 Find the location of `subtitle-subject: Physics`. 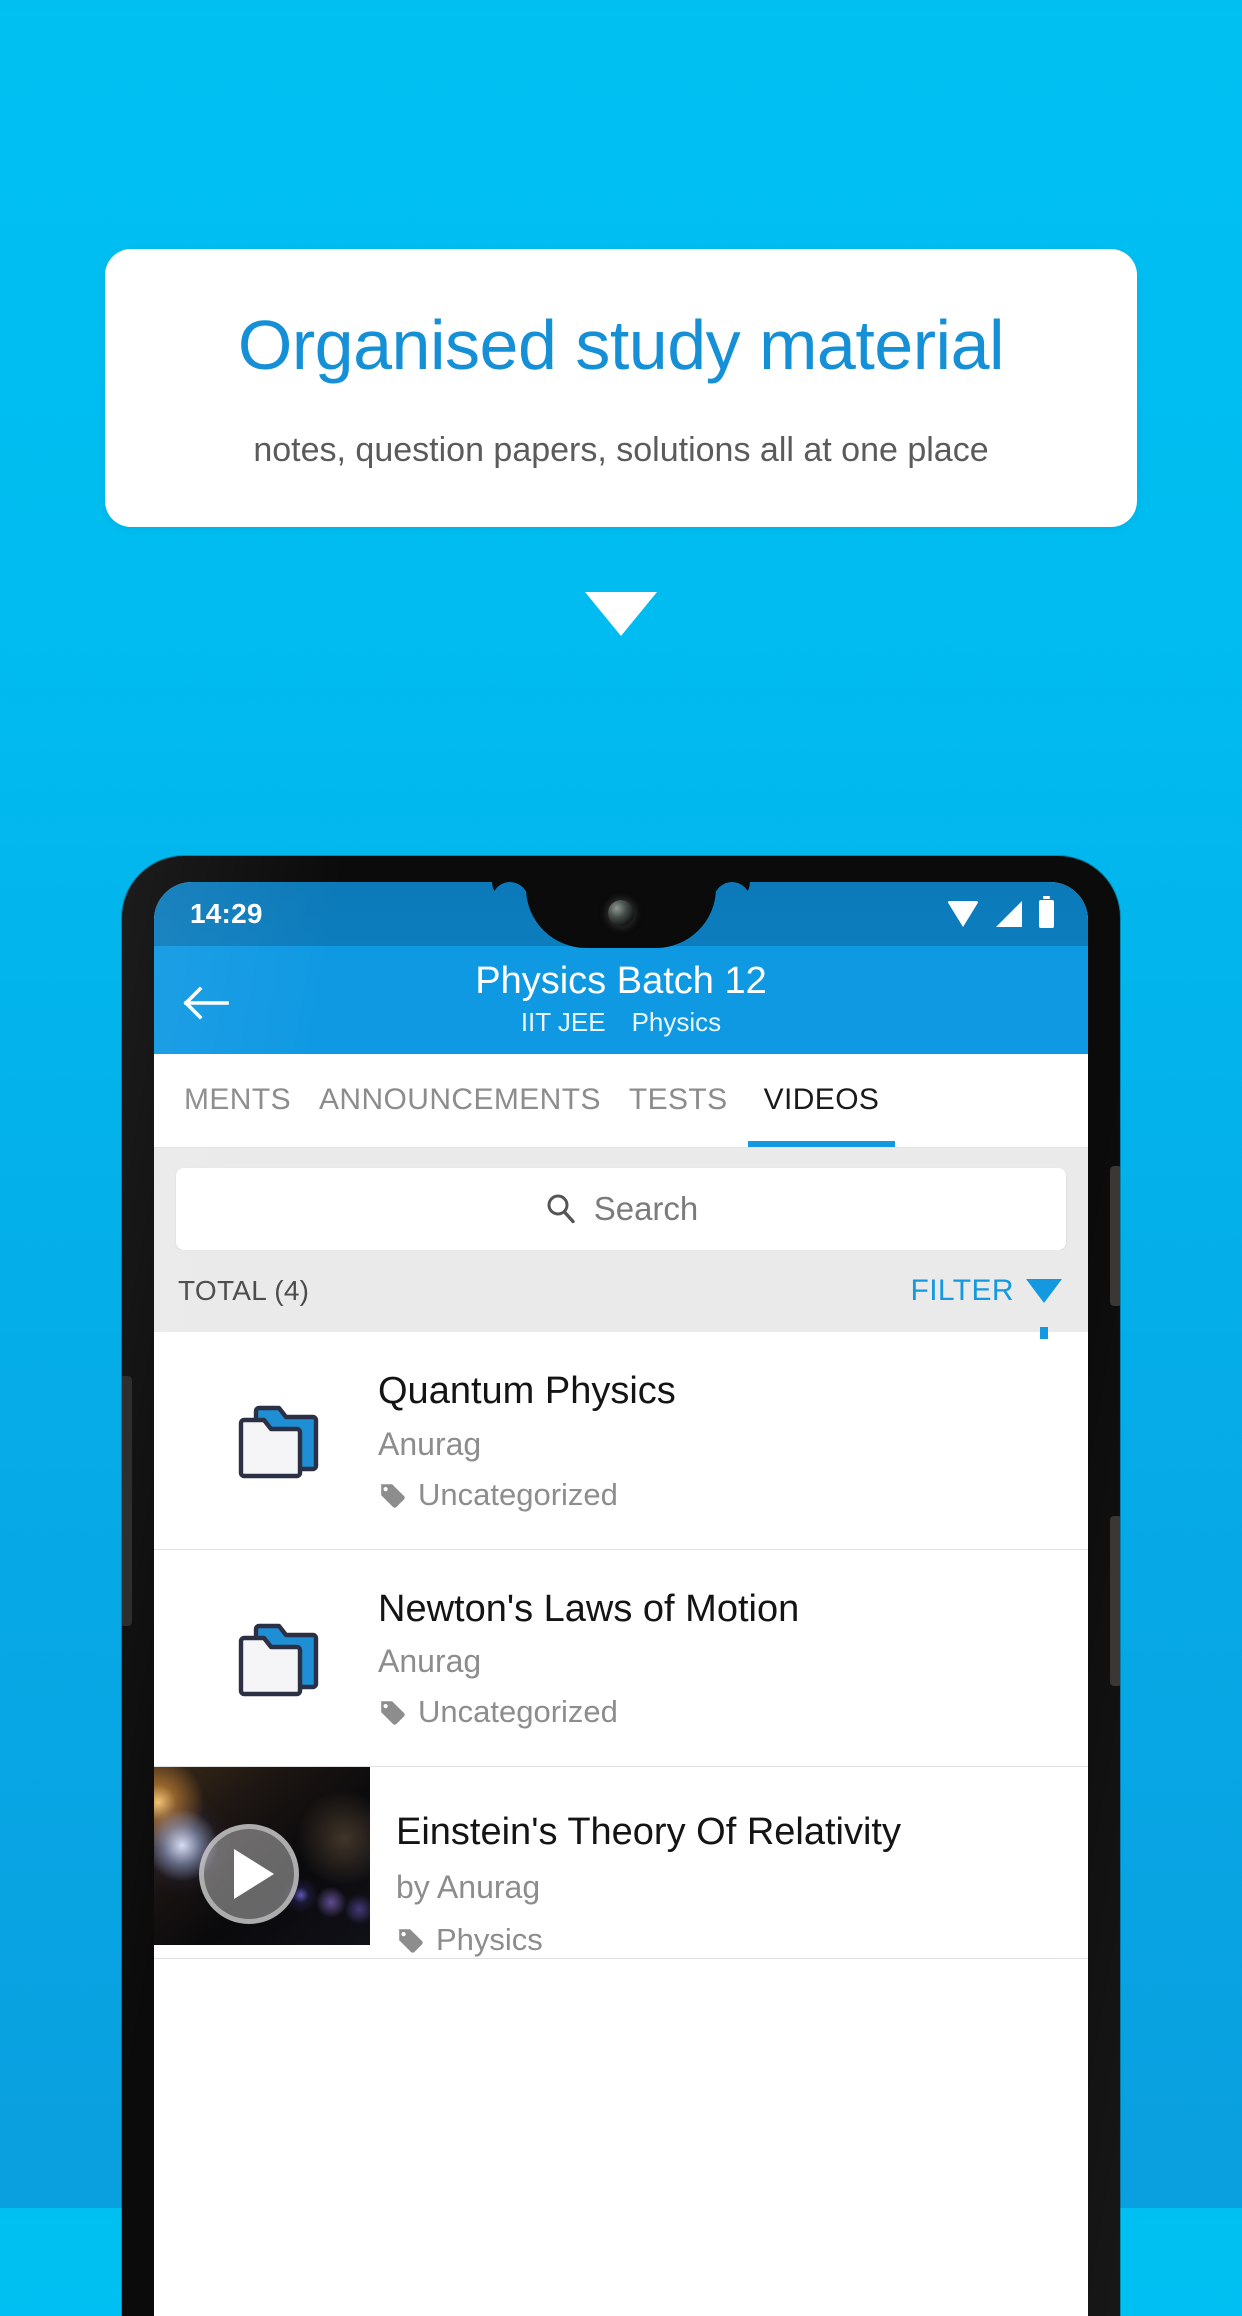

subtitle-subject: Physics is located at coordinates (676, 1022).